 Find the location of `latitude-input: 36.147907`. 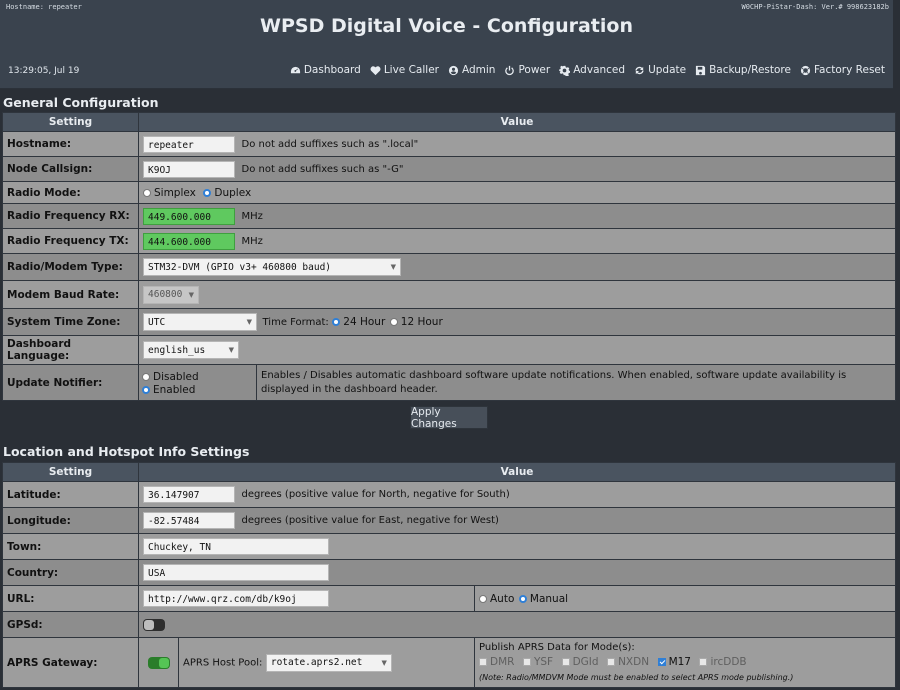

latitude-input: 36.147907 is located at coordinates (189, 494).